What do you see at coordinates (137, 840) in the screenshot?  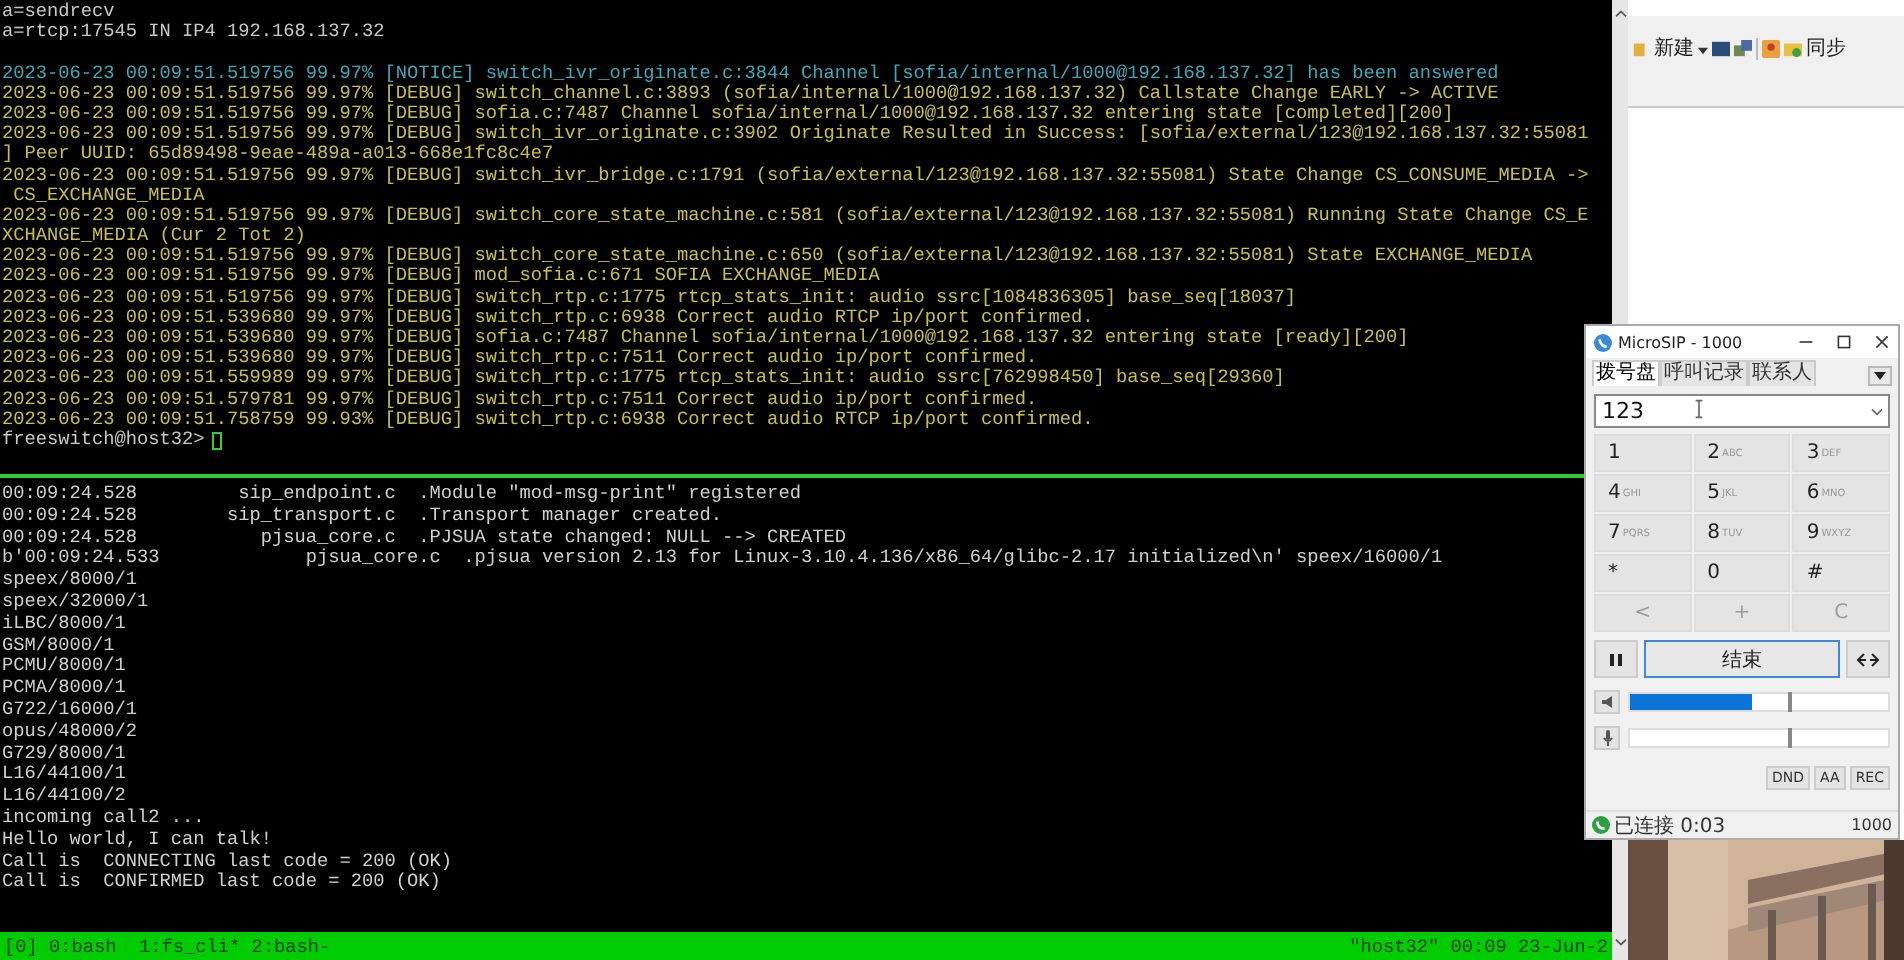 I see `log-line: Hello world, I can talk!` at bounding box center [137, 840].